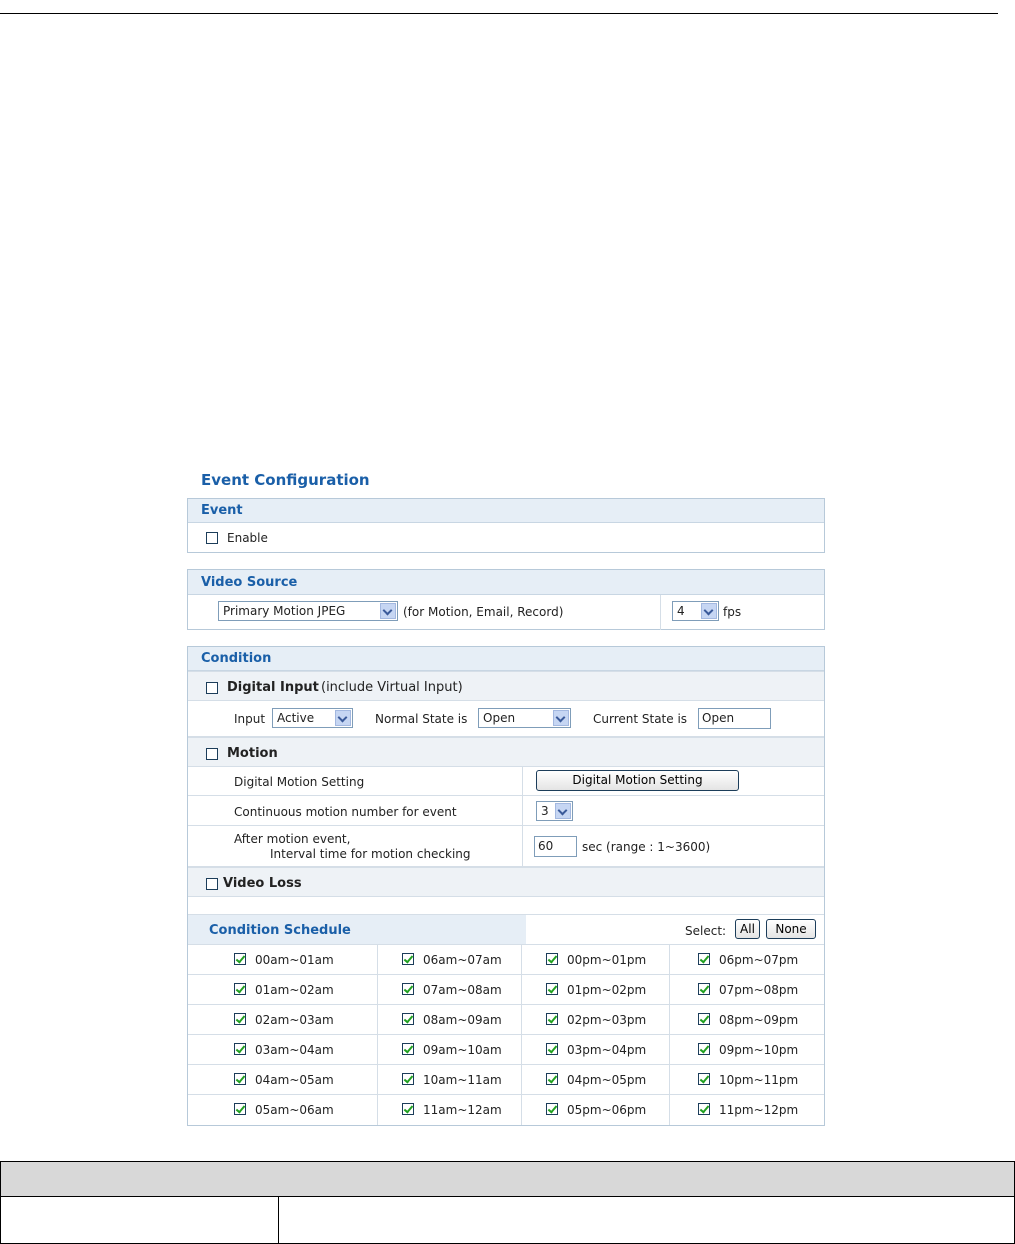 This screenshot has height=1244, width=1015. What do you see at coordinates (759, 1110) in the screenshot?
I see `schedule-hour-label: 11pm~12pm` at bounding box center [759, 1110].